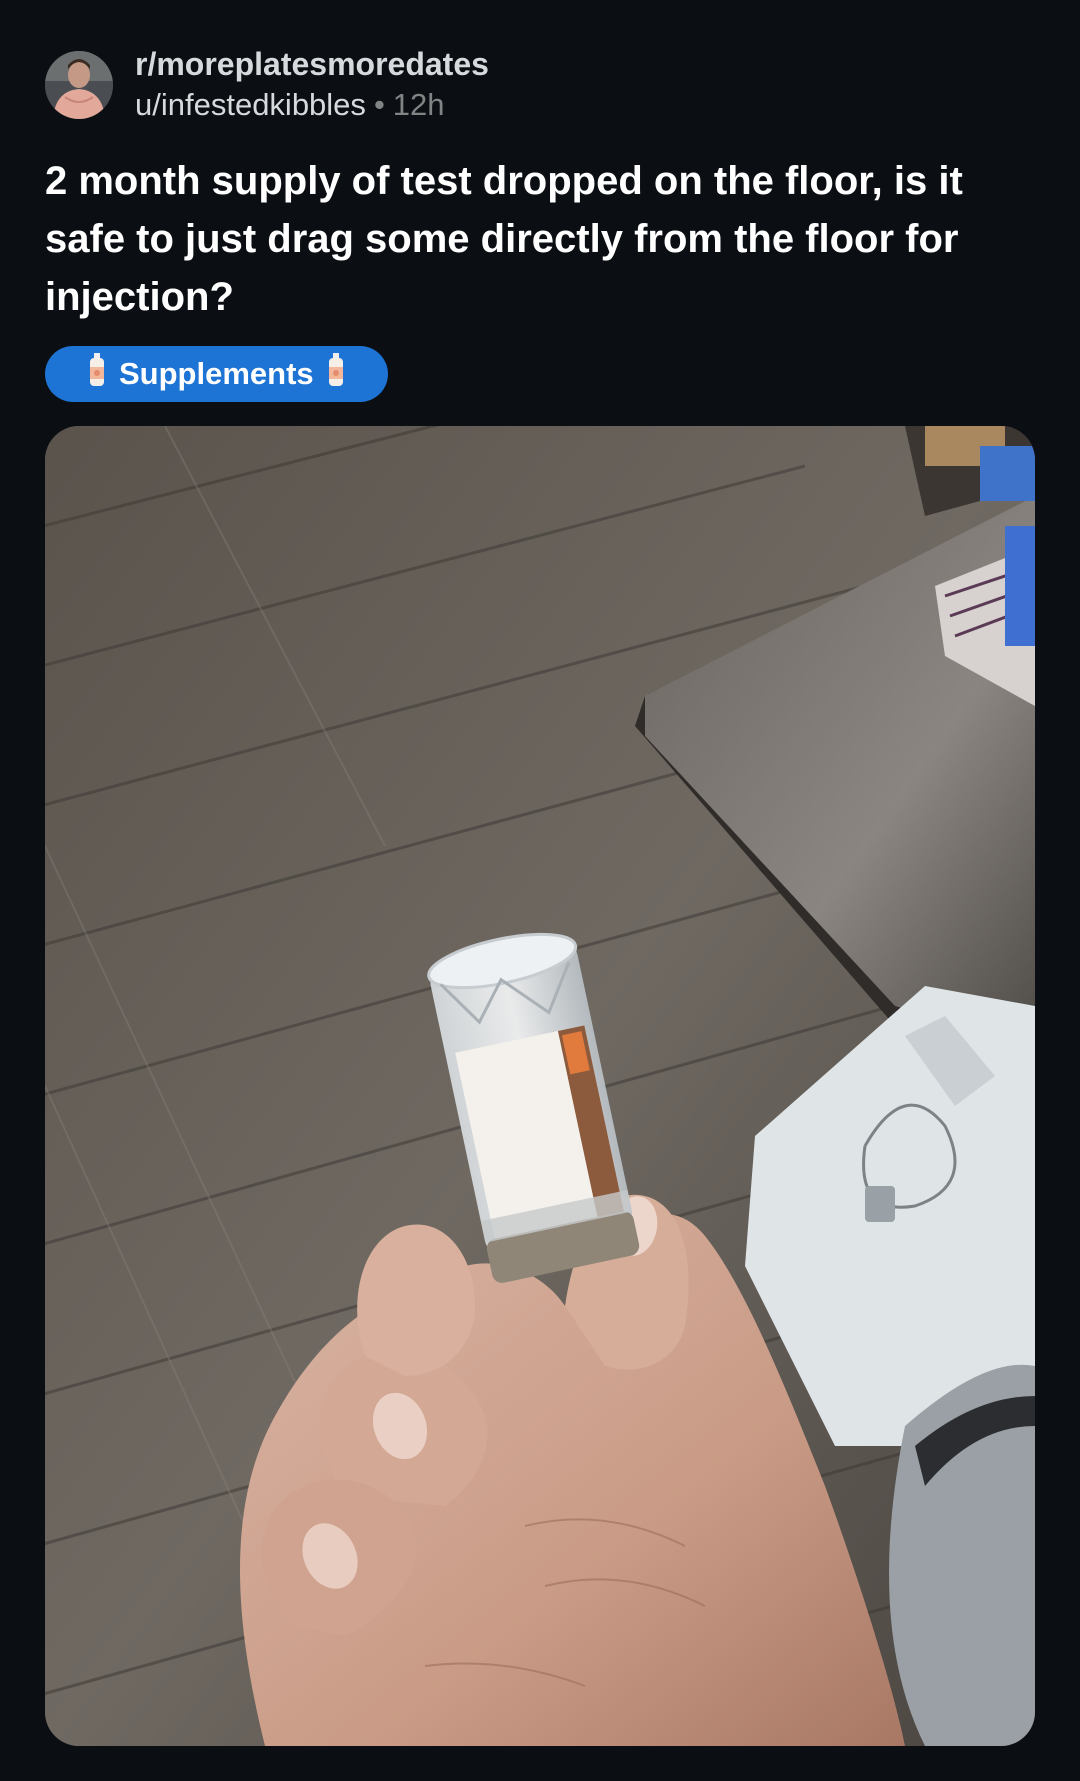  What do you see at coordinates (312, 64) in the screenshot?
I see `subreddit-name: r/moreplatesmoredates` at bounding box center [312, 64].